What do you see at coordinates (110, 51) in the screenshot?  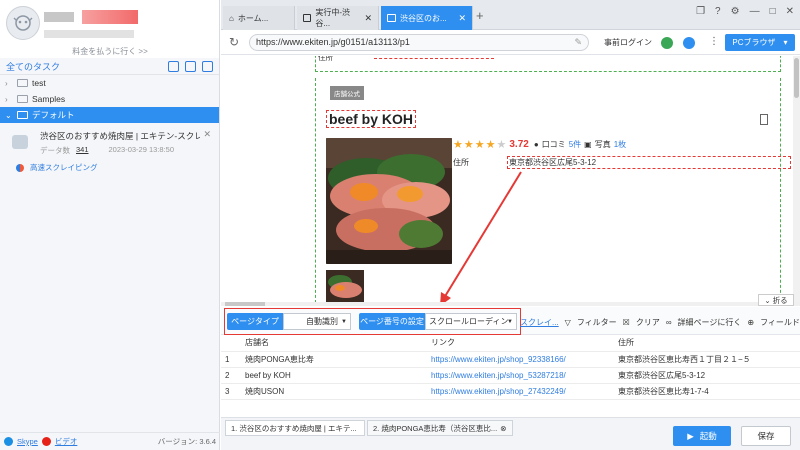 I see `upgrade-link: 料金を払うに行く >>` at bounding box center [110, 51].